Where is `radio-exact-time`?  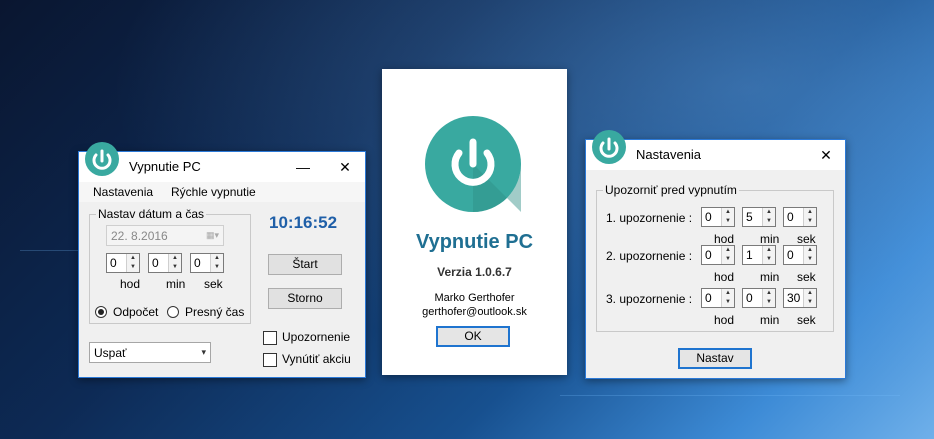 radio-exact-time is located at coordinates (173, 312).